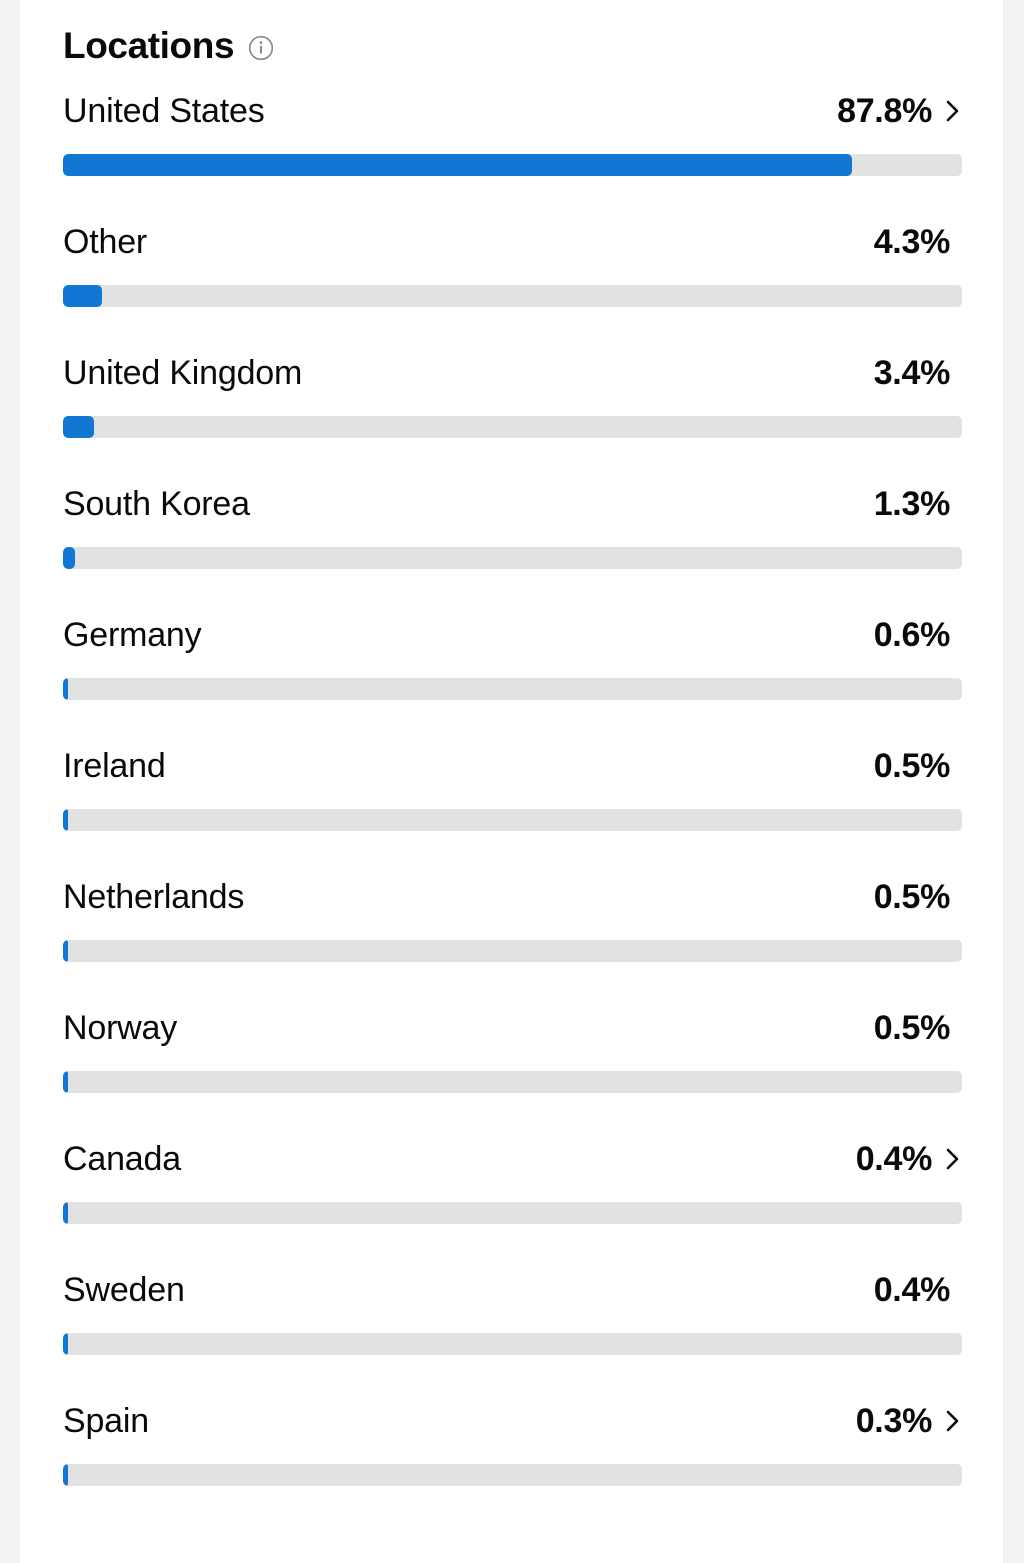 This screenshot has height=1563, width=1024. I want to click on location-row: Ireland 0.5%, so click(512, 808).